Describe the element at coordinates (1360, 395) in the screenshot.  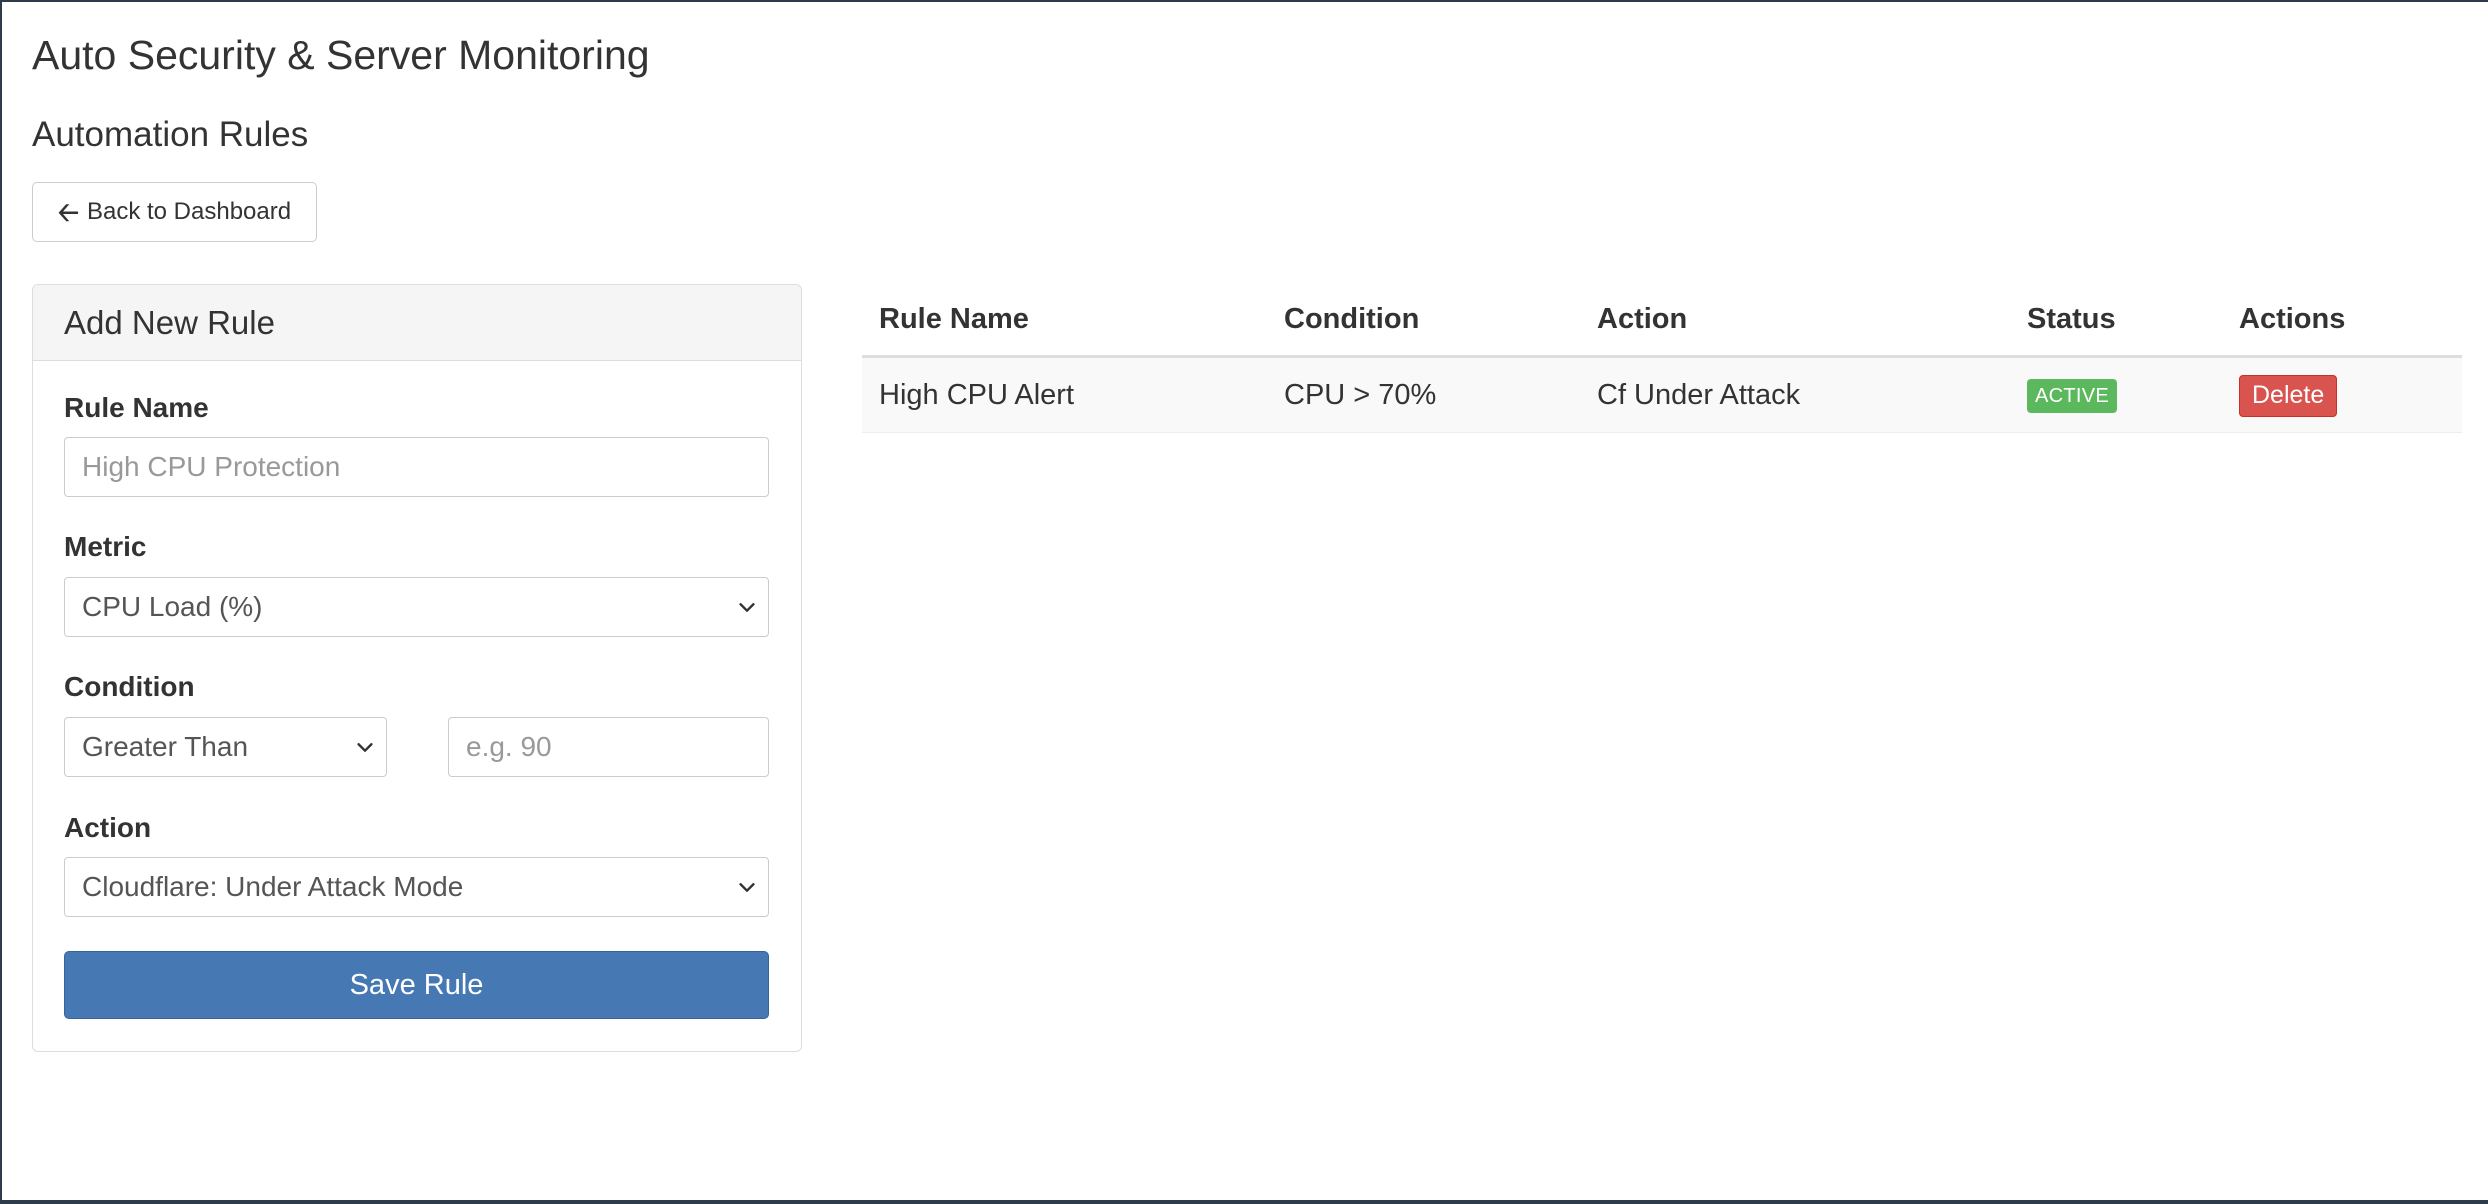
I see `condition-cell: CPU > 70%` at that location.